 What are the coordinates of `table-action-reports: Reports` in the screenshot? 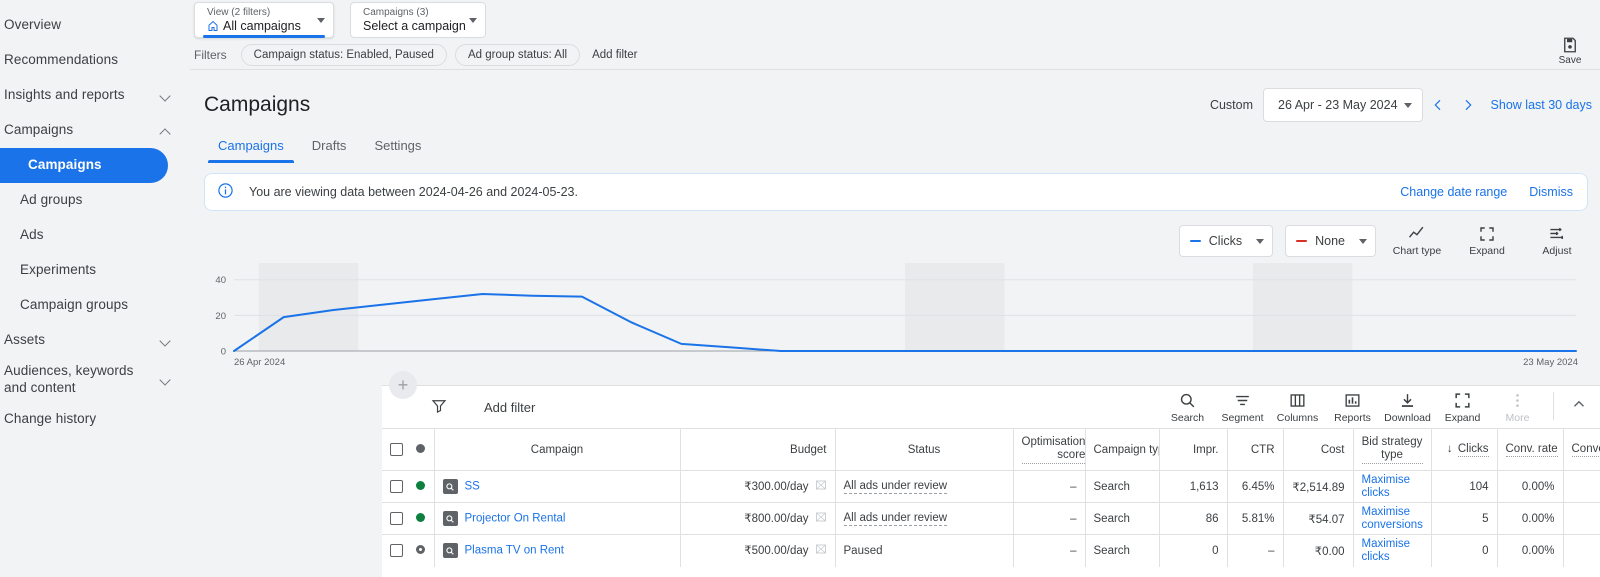 It's located at (1352, 407).